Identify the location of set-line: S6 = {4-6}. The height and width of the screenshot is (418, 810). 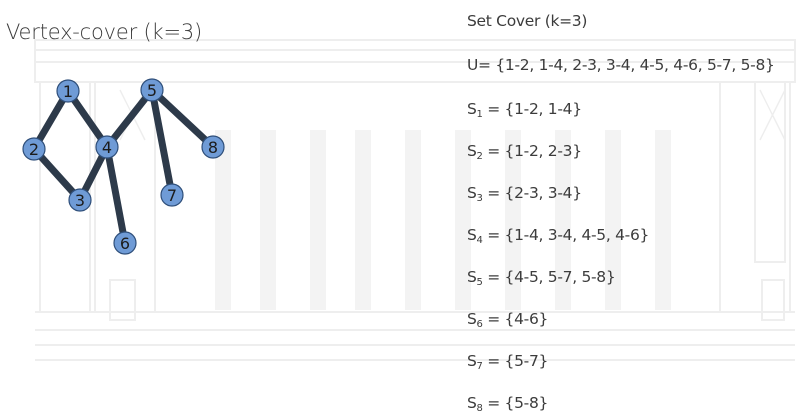
(507, 320).